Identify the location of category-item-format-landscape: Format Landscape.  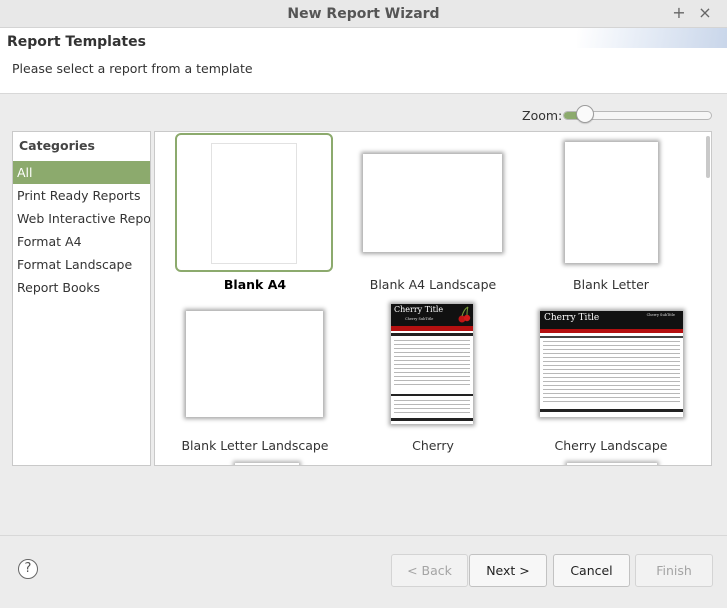
(81, 264).